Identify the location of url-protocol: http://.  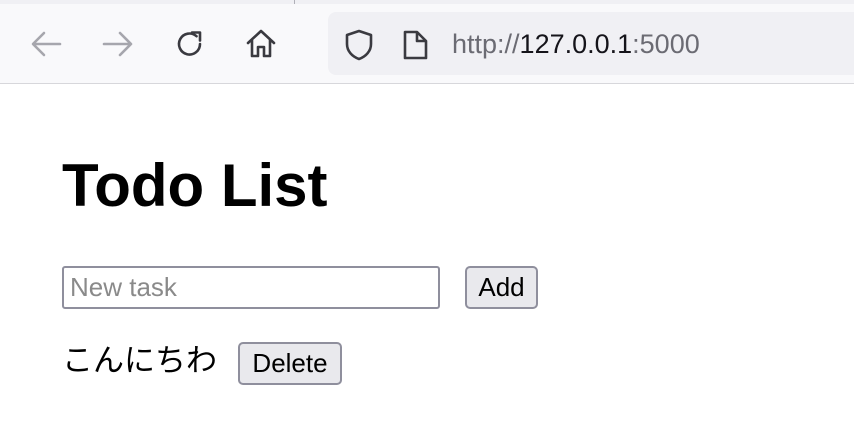
(486, 44).